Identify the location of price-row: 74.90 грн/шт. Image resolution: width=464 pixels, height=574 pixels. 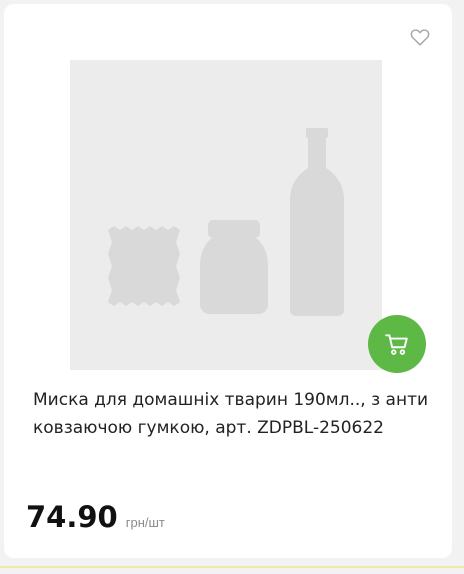
(95, 517).